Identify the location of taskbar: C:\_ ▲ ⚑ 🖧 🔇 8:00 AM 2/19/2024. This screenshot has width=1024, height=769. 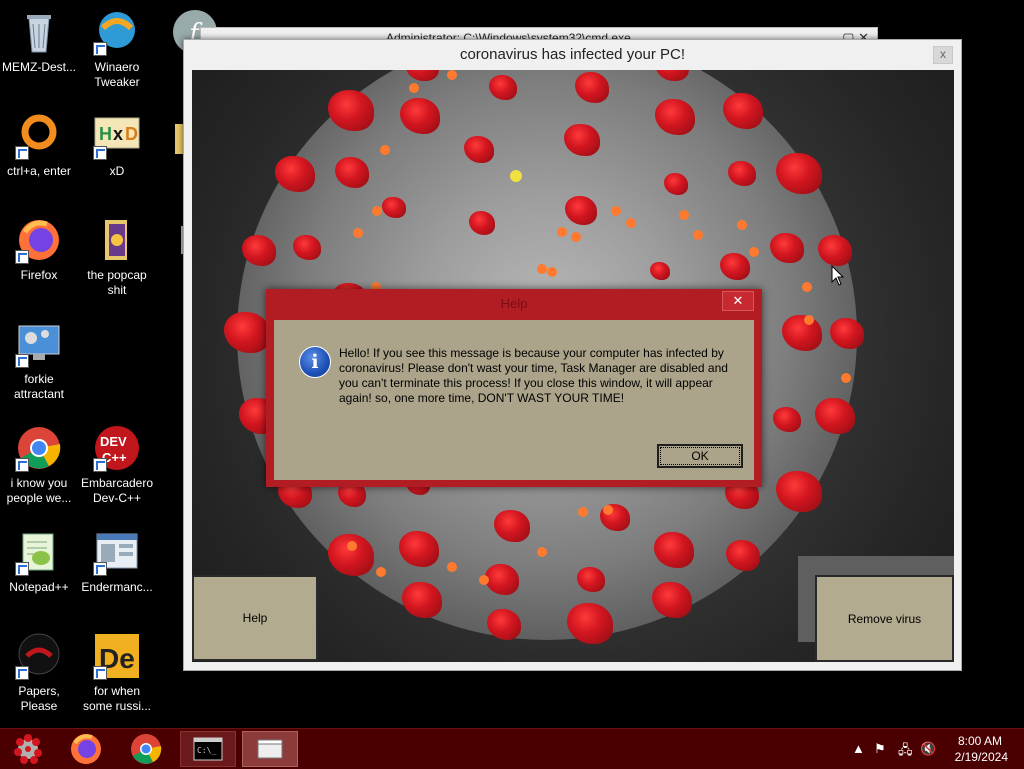
(512, 748).